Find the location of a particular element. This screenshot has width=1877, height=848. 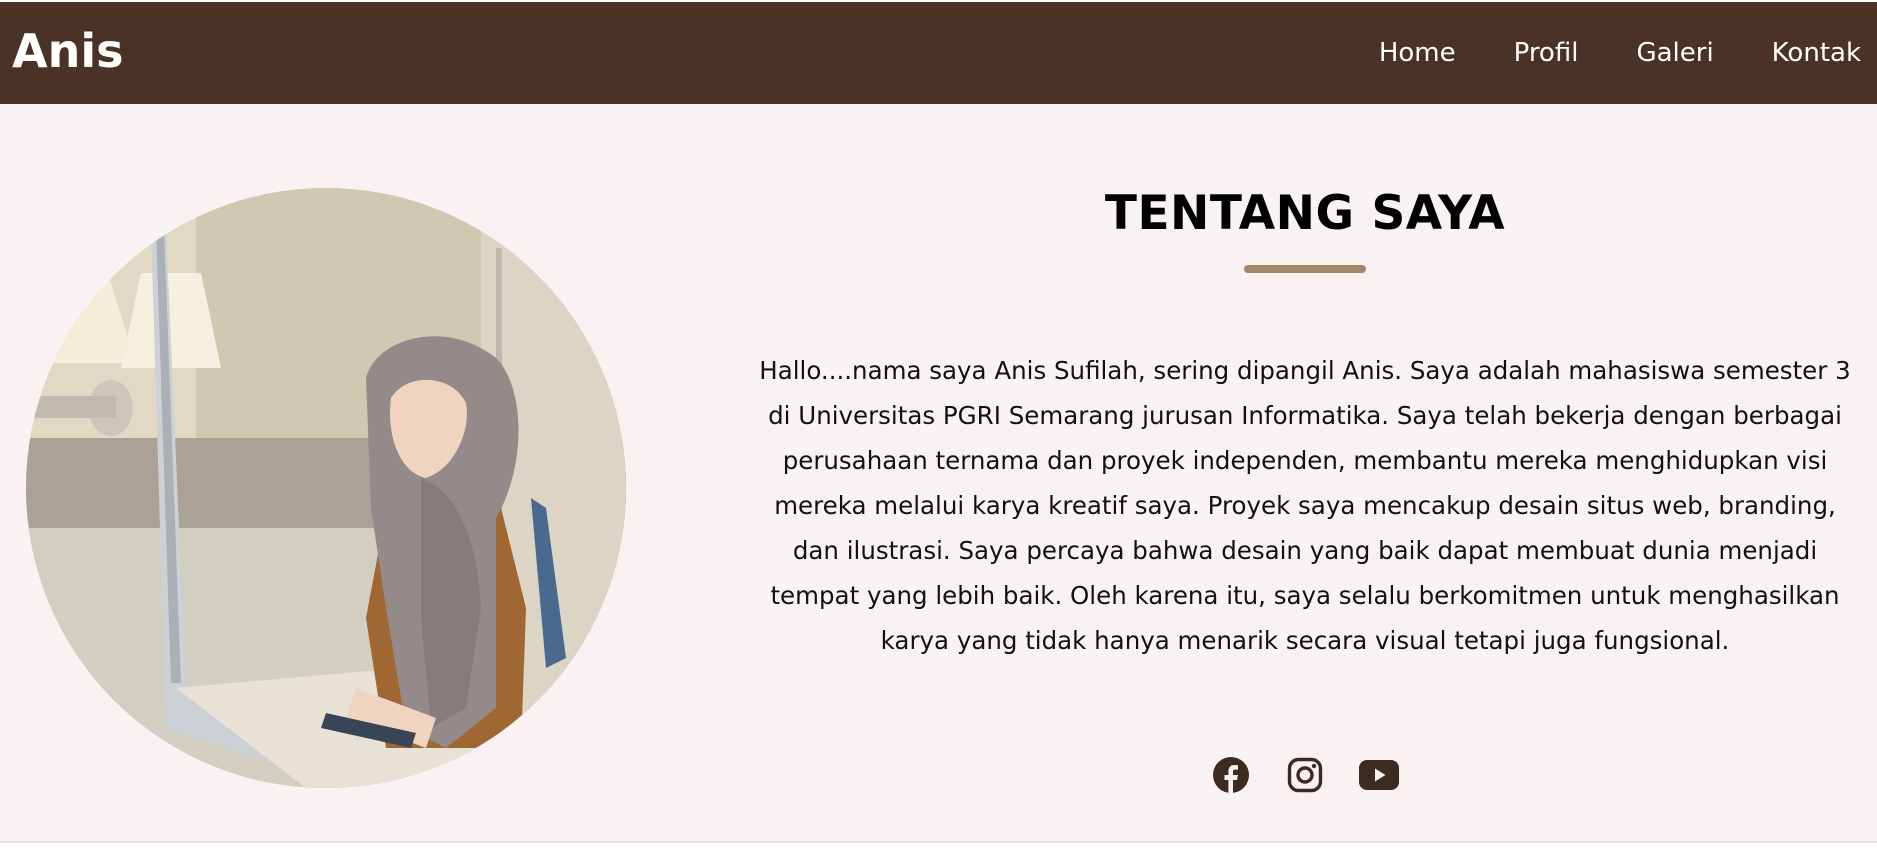

main-nav: Home Profil Galeri Kontak is located at coordinates (1620, 53).